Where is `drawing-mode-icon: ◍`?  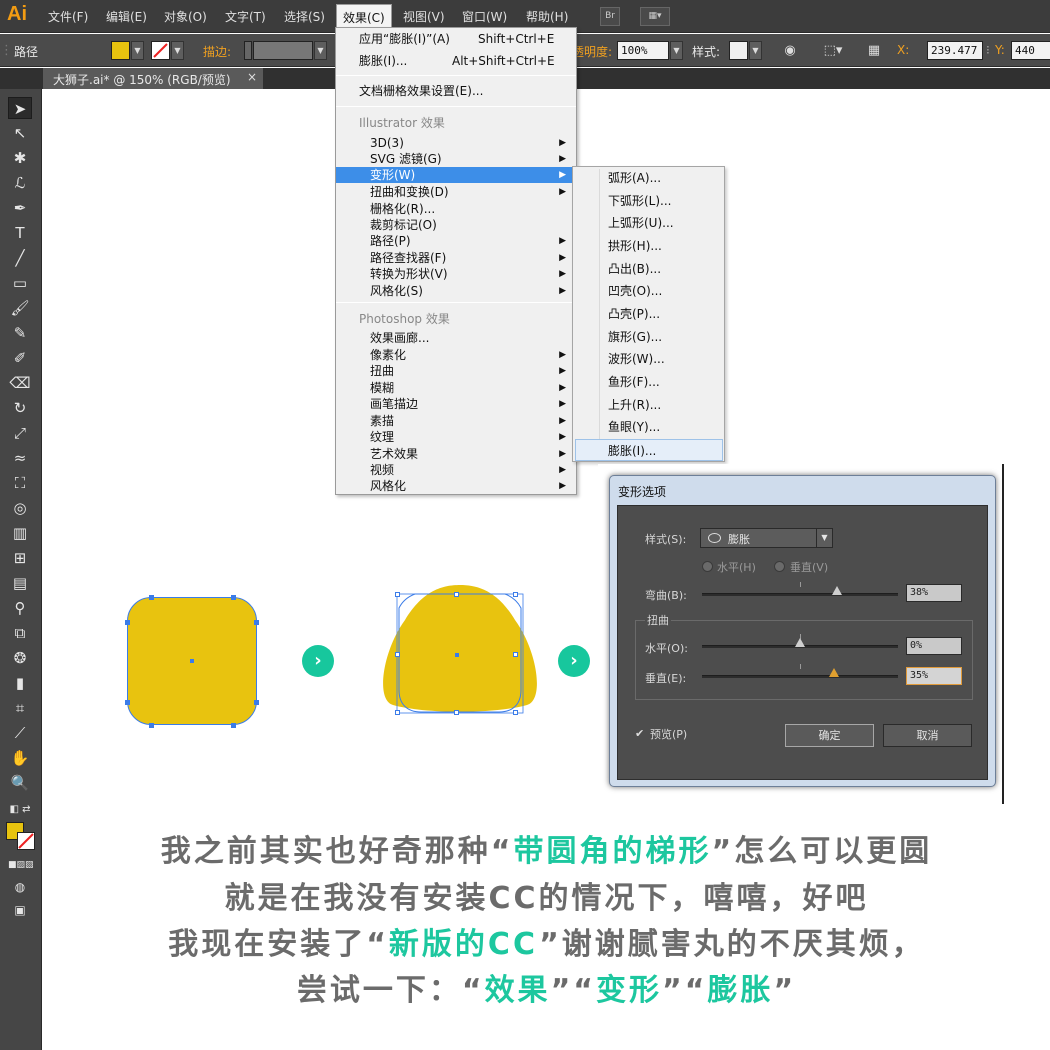
drawing-mode-icon: ◍ is located at coordinates (20, 887).